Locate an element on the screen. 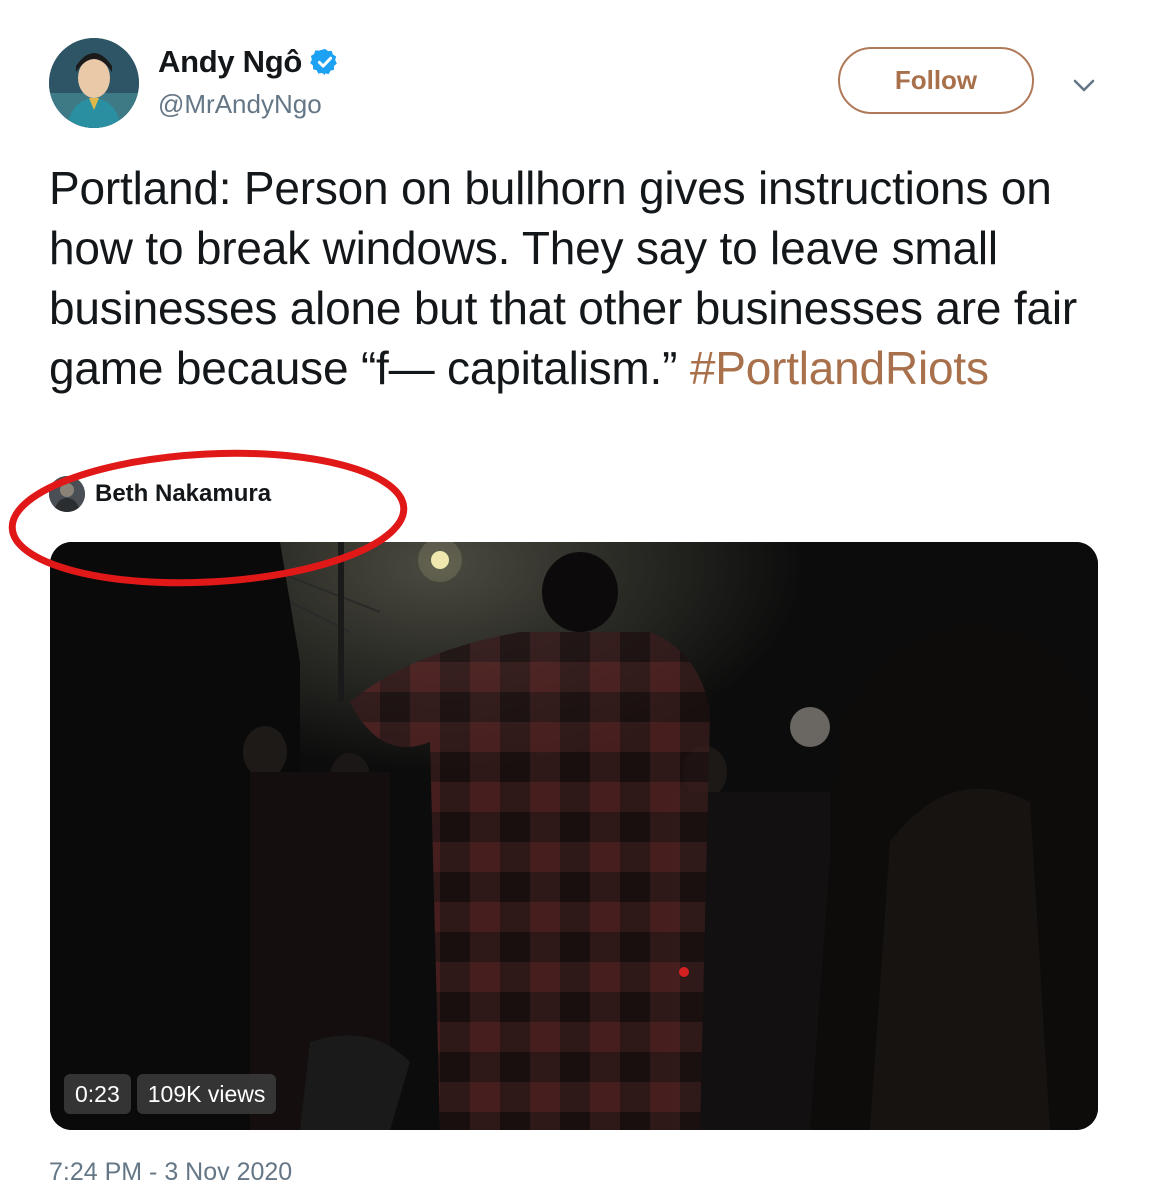  follow-button: Follow is located at coordinates (936, 80).